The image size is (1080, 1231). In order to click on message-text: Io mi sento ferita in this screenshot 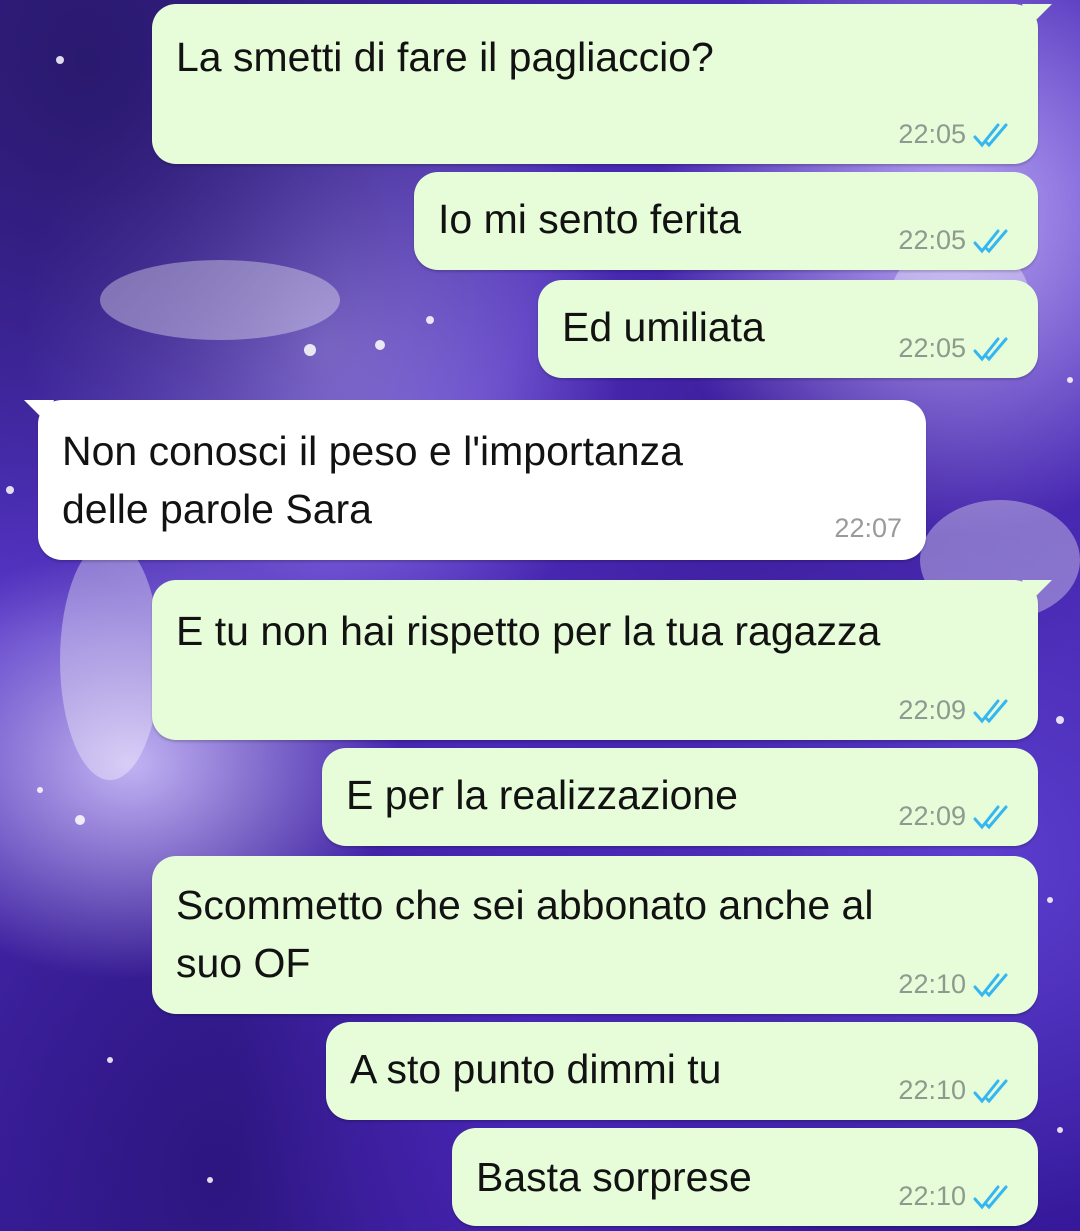, I will do `click(590, 219)`.